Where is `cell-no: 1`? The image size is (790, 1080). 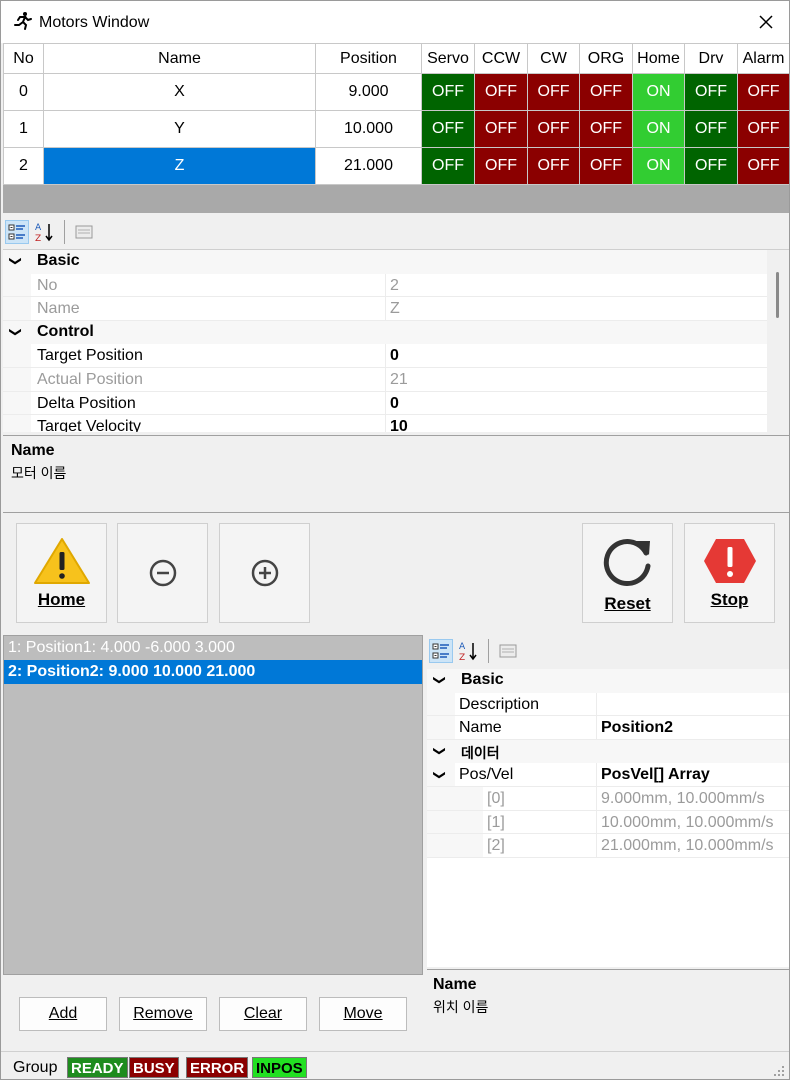
cell-no: 1 is located at coordinates (23, 129).